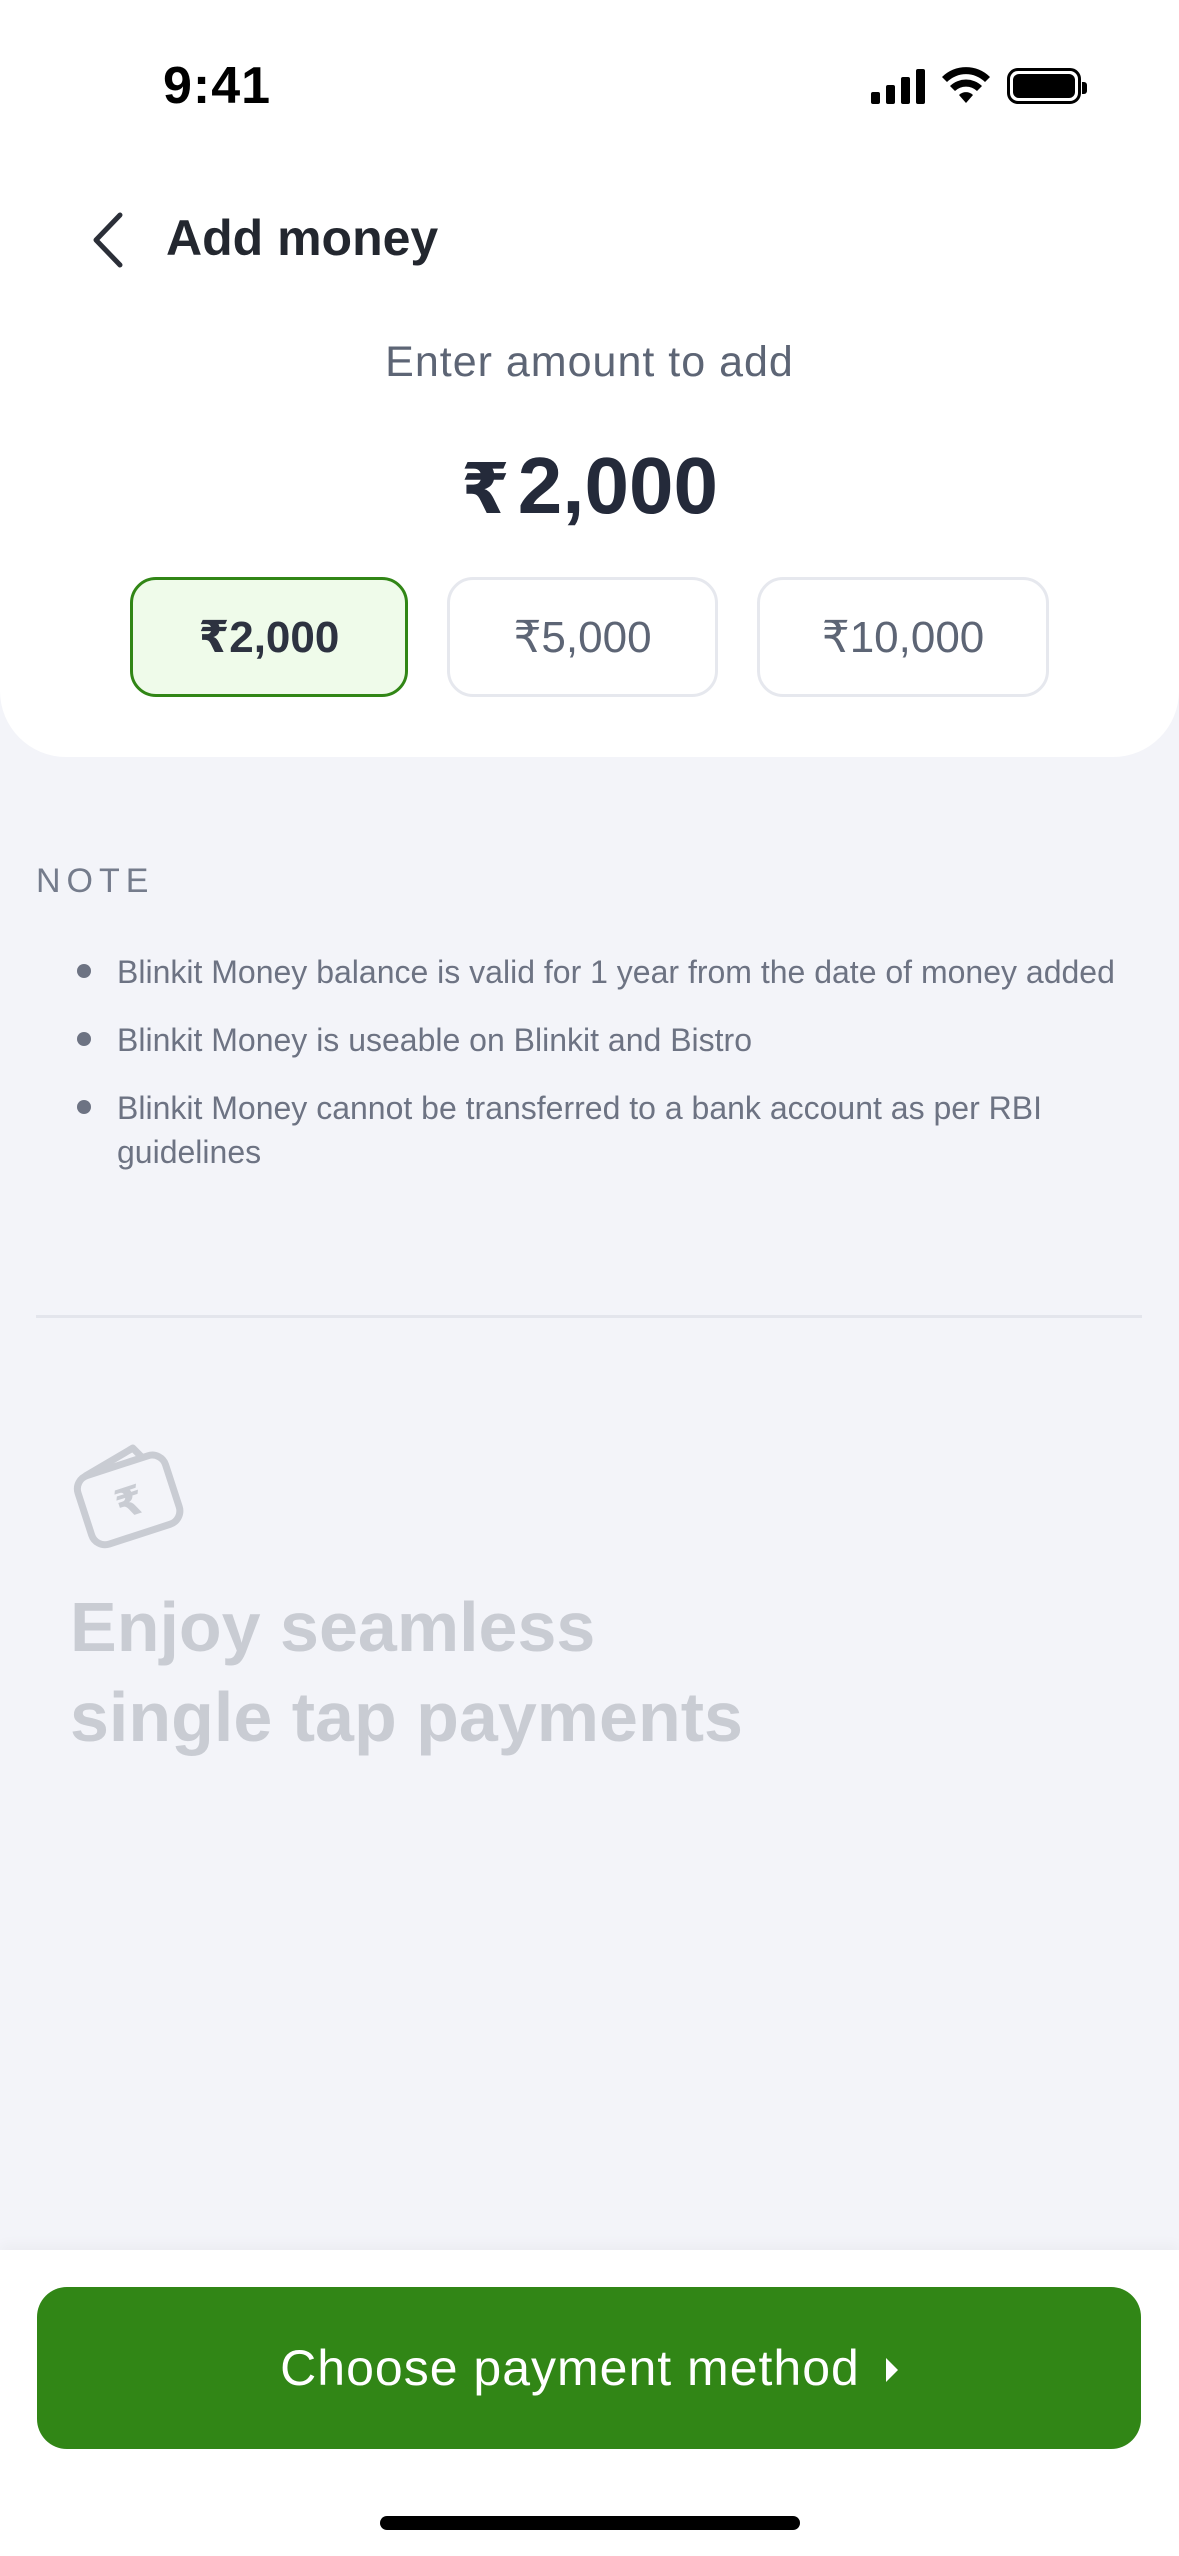 Image resolution: width=1179 pixels, height=2556 pixels. Describe the element at coordinates (891, 2370) in the screenshot. I see `caret-right-icon` at that location.